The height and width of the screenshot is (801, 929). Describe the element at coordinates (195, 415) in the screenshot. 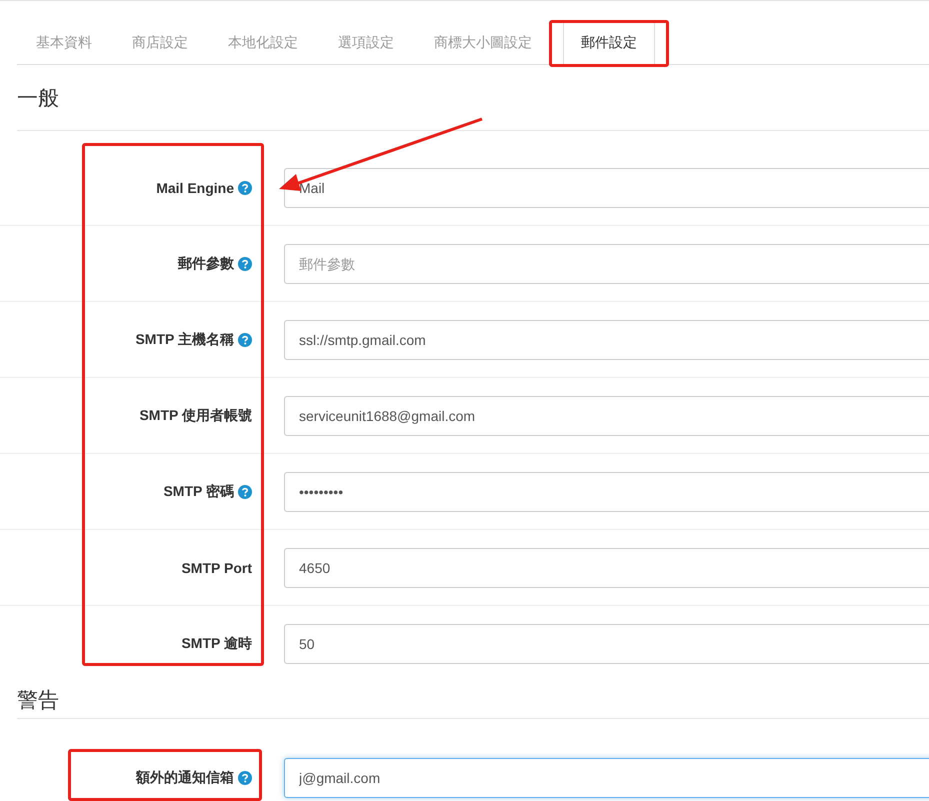

I see `field-label: SMTP 使用者帳號` at that location.